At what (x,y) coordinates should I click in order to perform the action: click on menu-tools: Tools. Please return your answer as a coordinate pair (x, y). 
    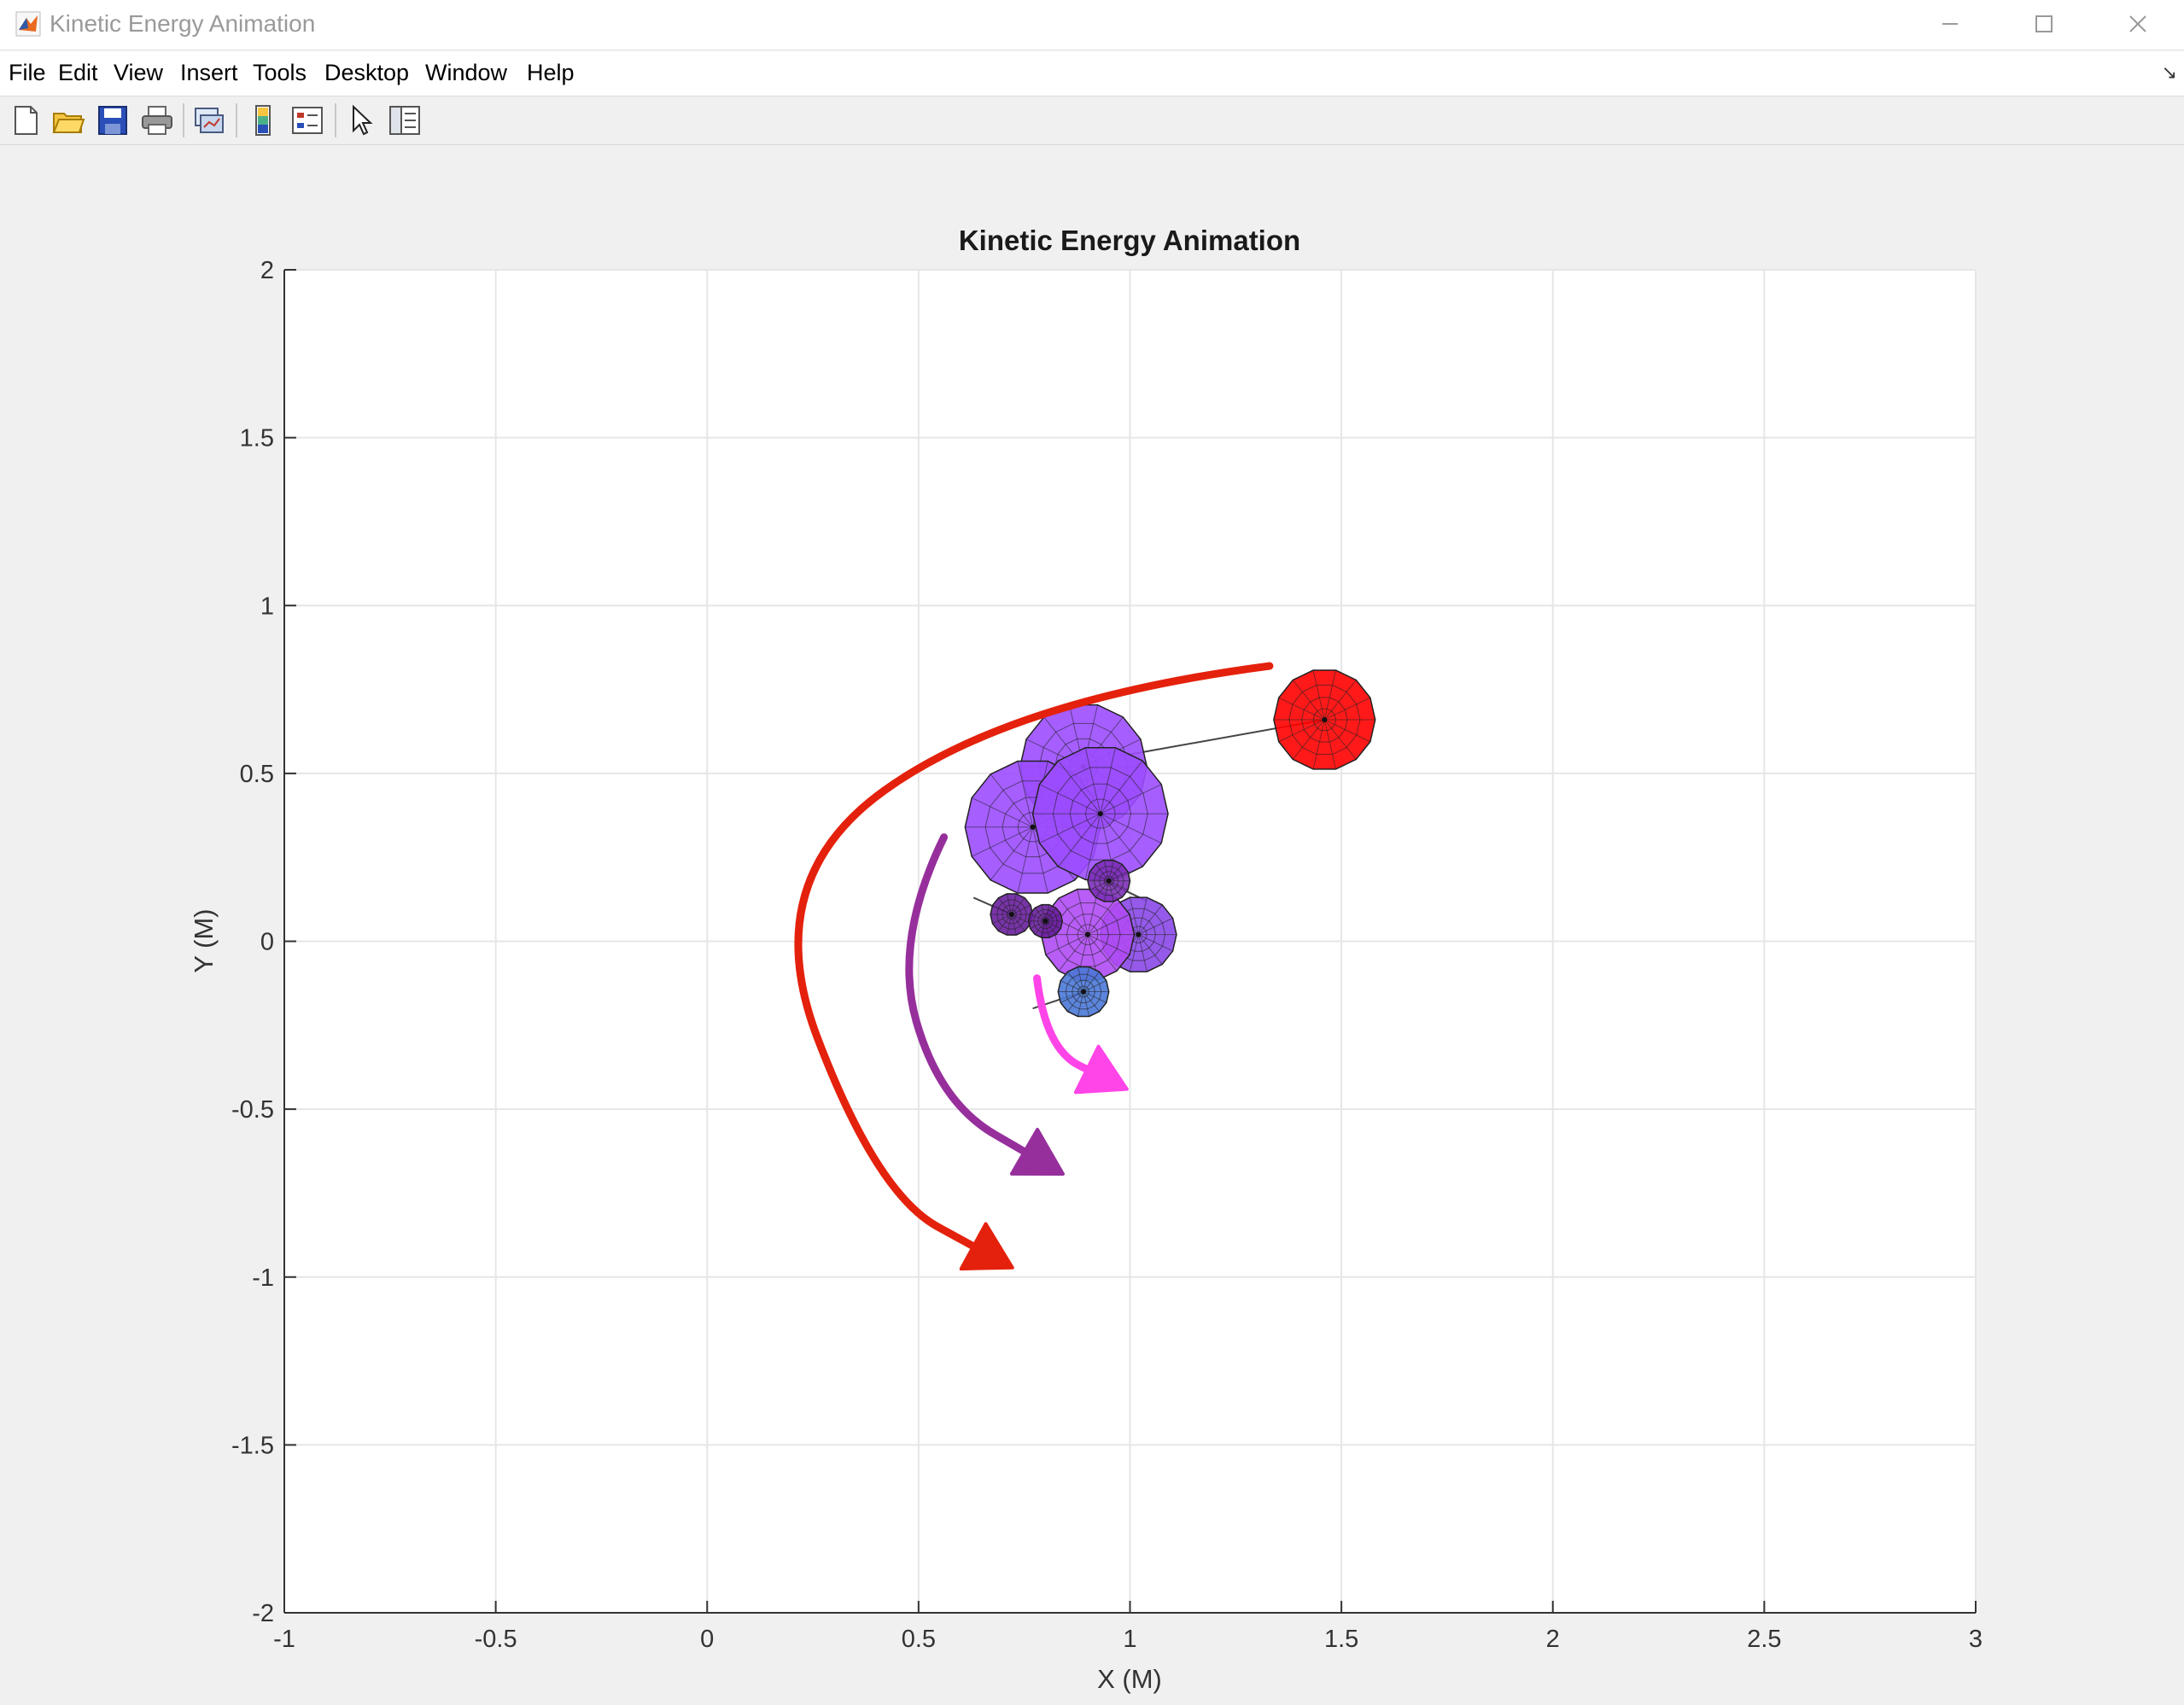
    Looking at the image, I should click on (280, 73).